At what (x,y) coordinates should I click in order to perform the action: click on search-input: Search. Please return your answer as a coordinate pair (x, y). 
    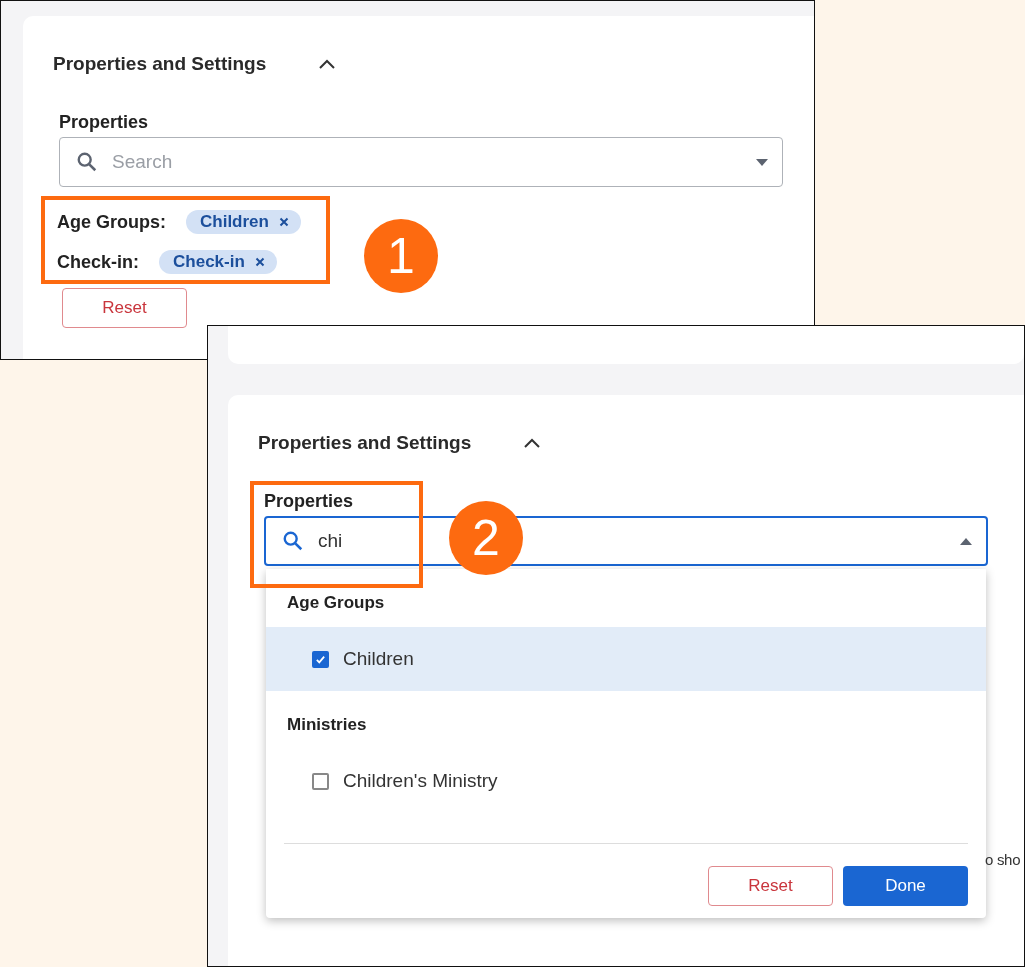
    Looking at the image, I should click on (434, 162).